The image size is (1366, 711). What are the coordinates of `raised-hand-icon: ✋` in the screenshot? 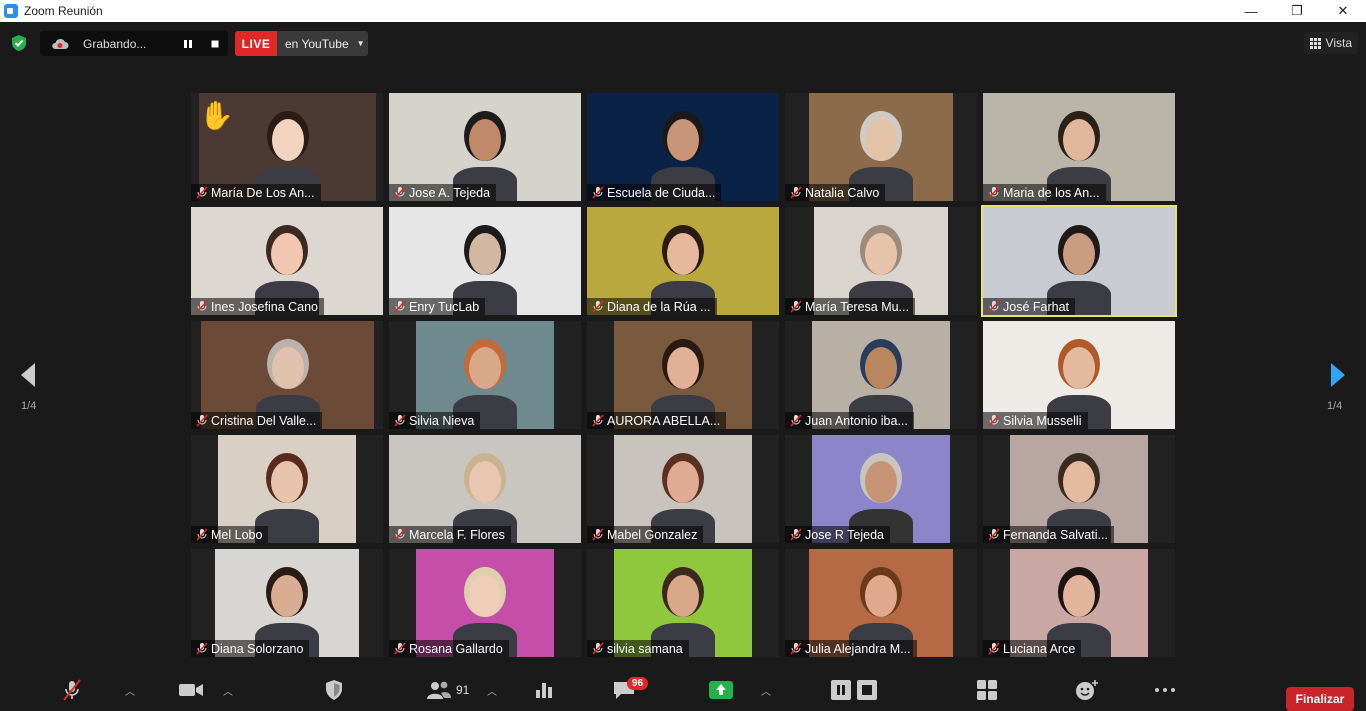 It's located at (216, 115).